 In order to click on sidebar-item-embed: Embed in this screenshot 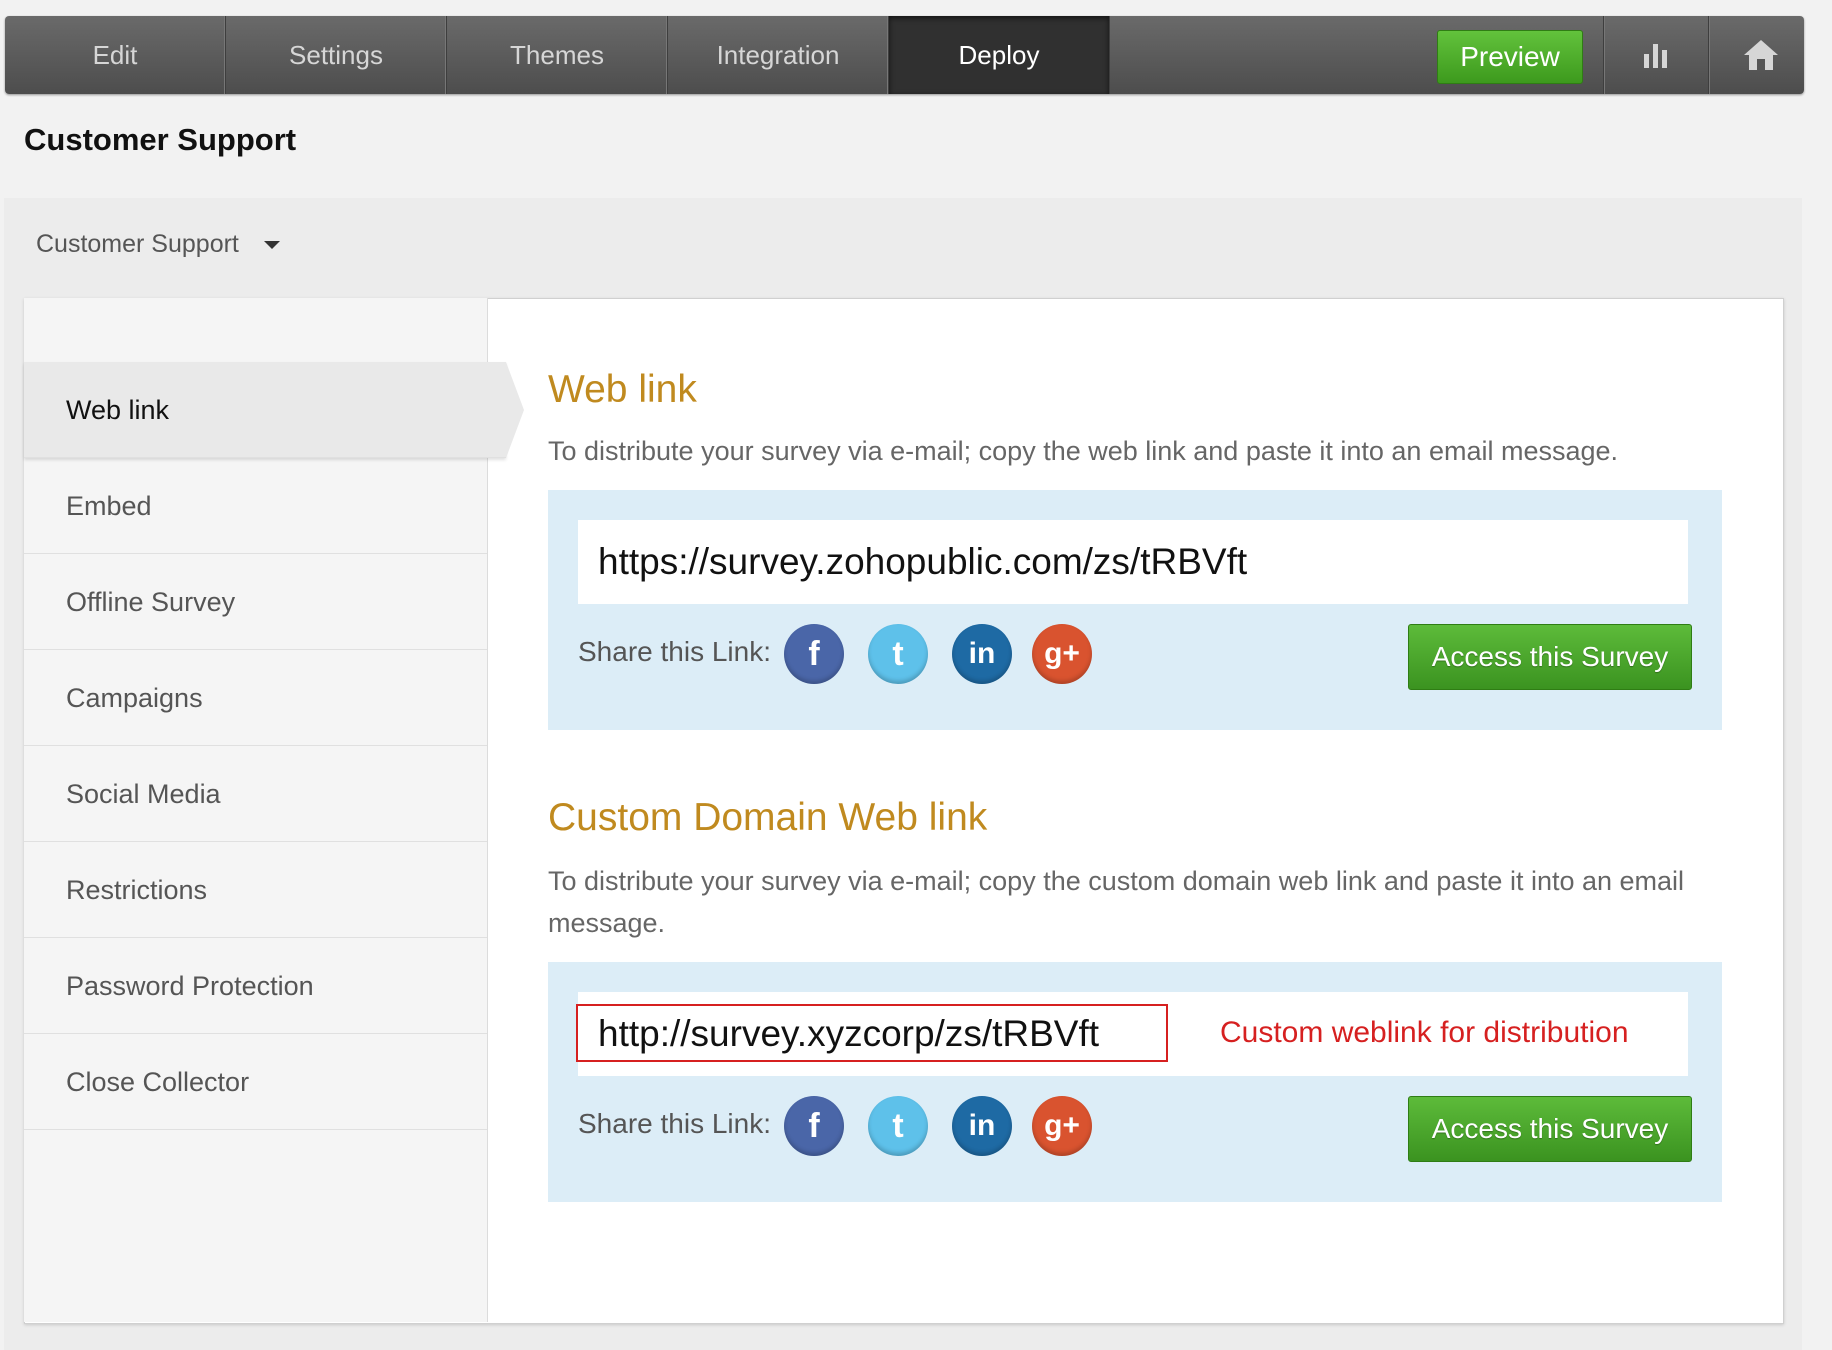, I will do `click(255, 506)`.